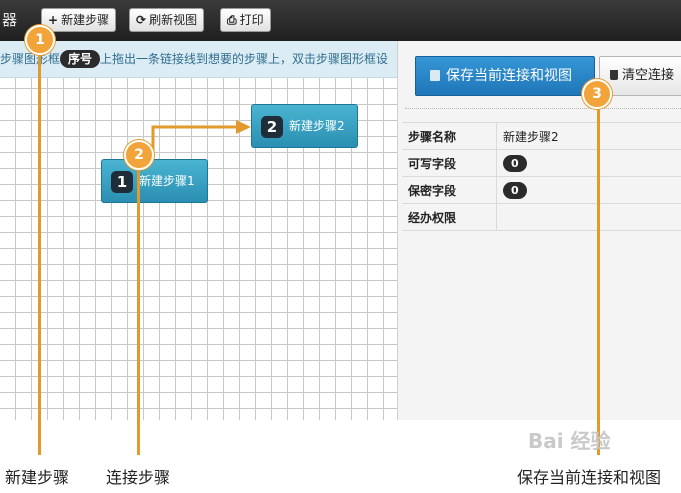  I want to click on callout-caption-2: 连接步骤, so click(138, 477).